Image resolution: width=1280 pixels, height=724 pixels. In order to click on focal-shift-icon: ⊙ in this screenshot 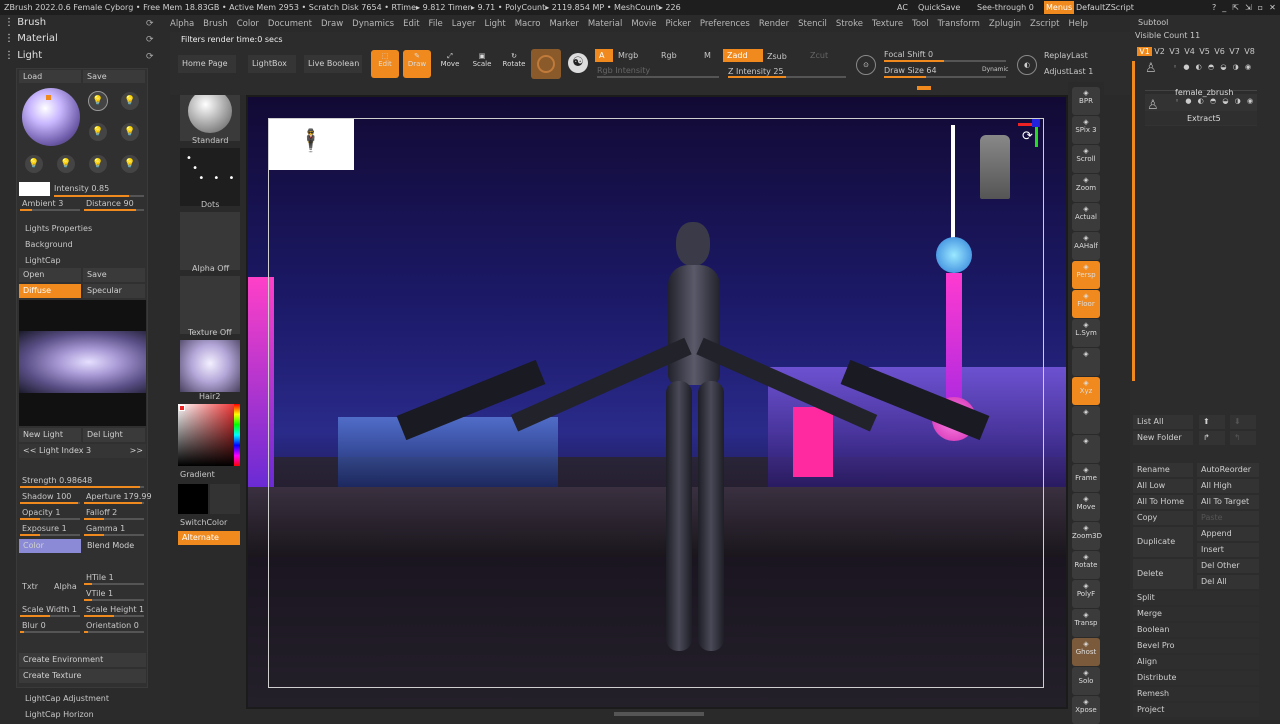, I will do `click(866, 65)`.